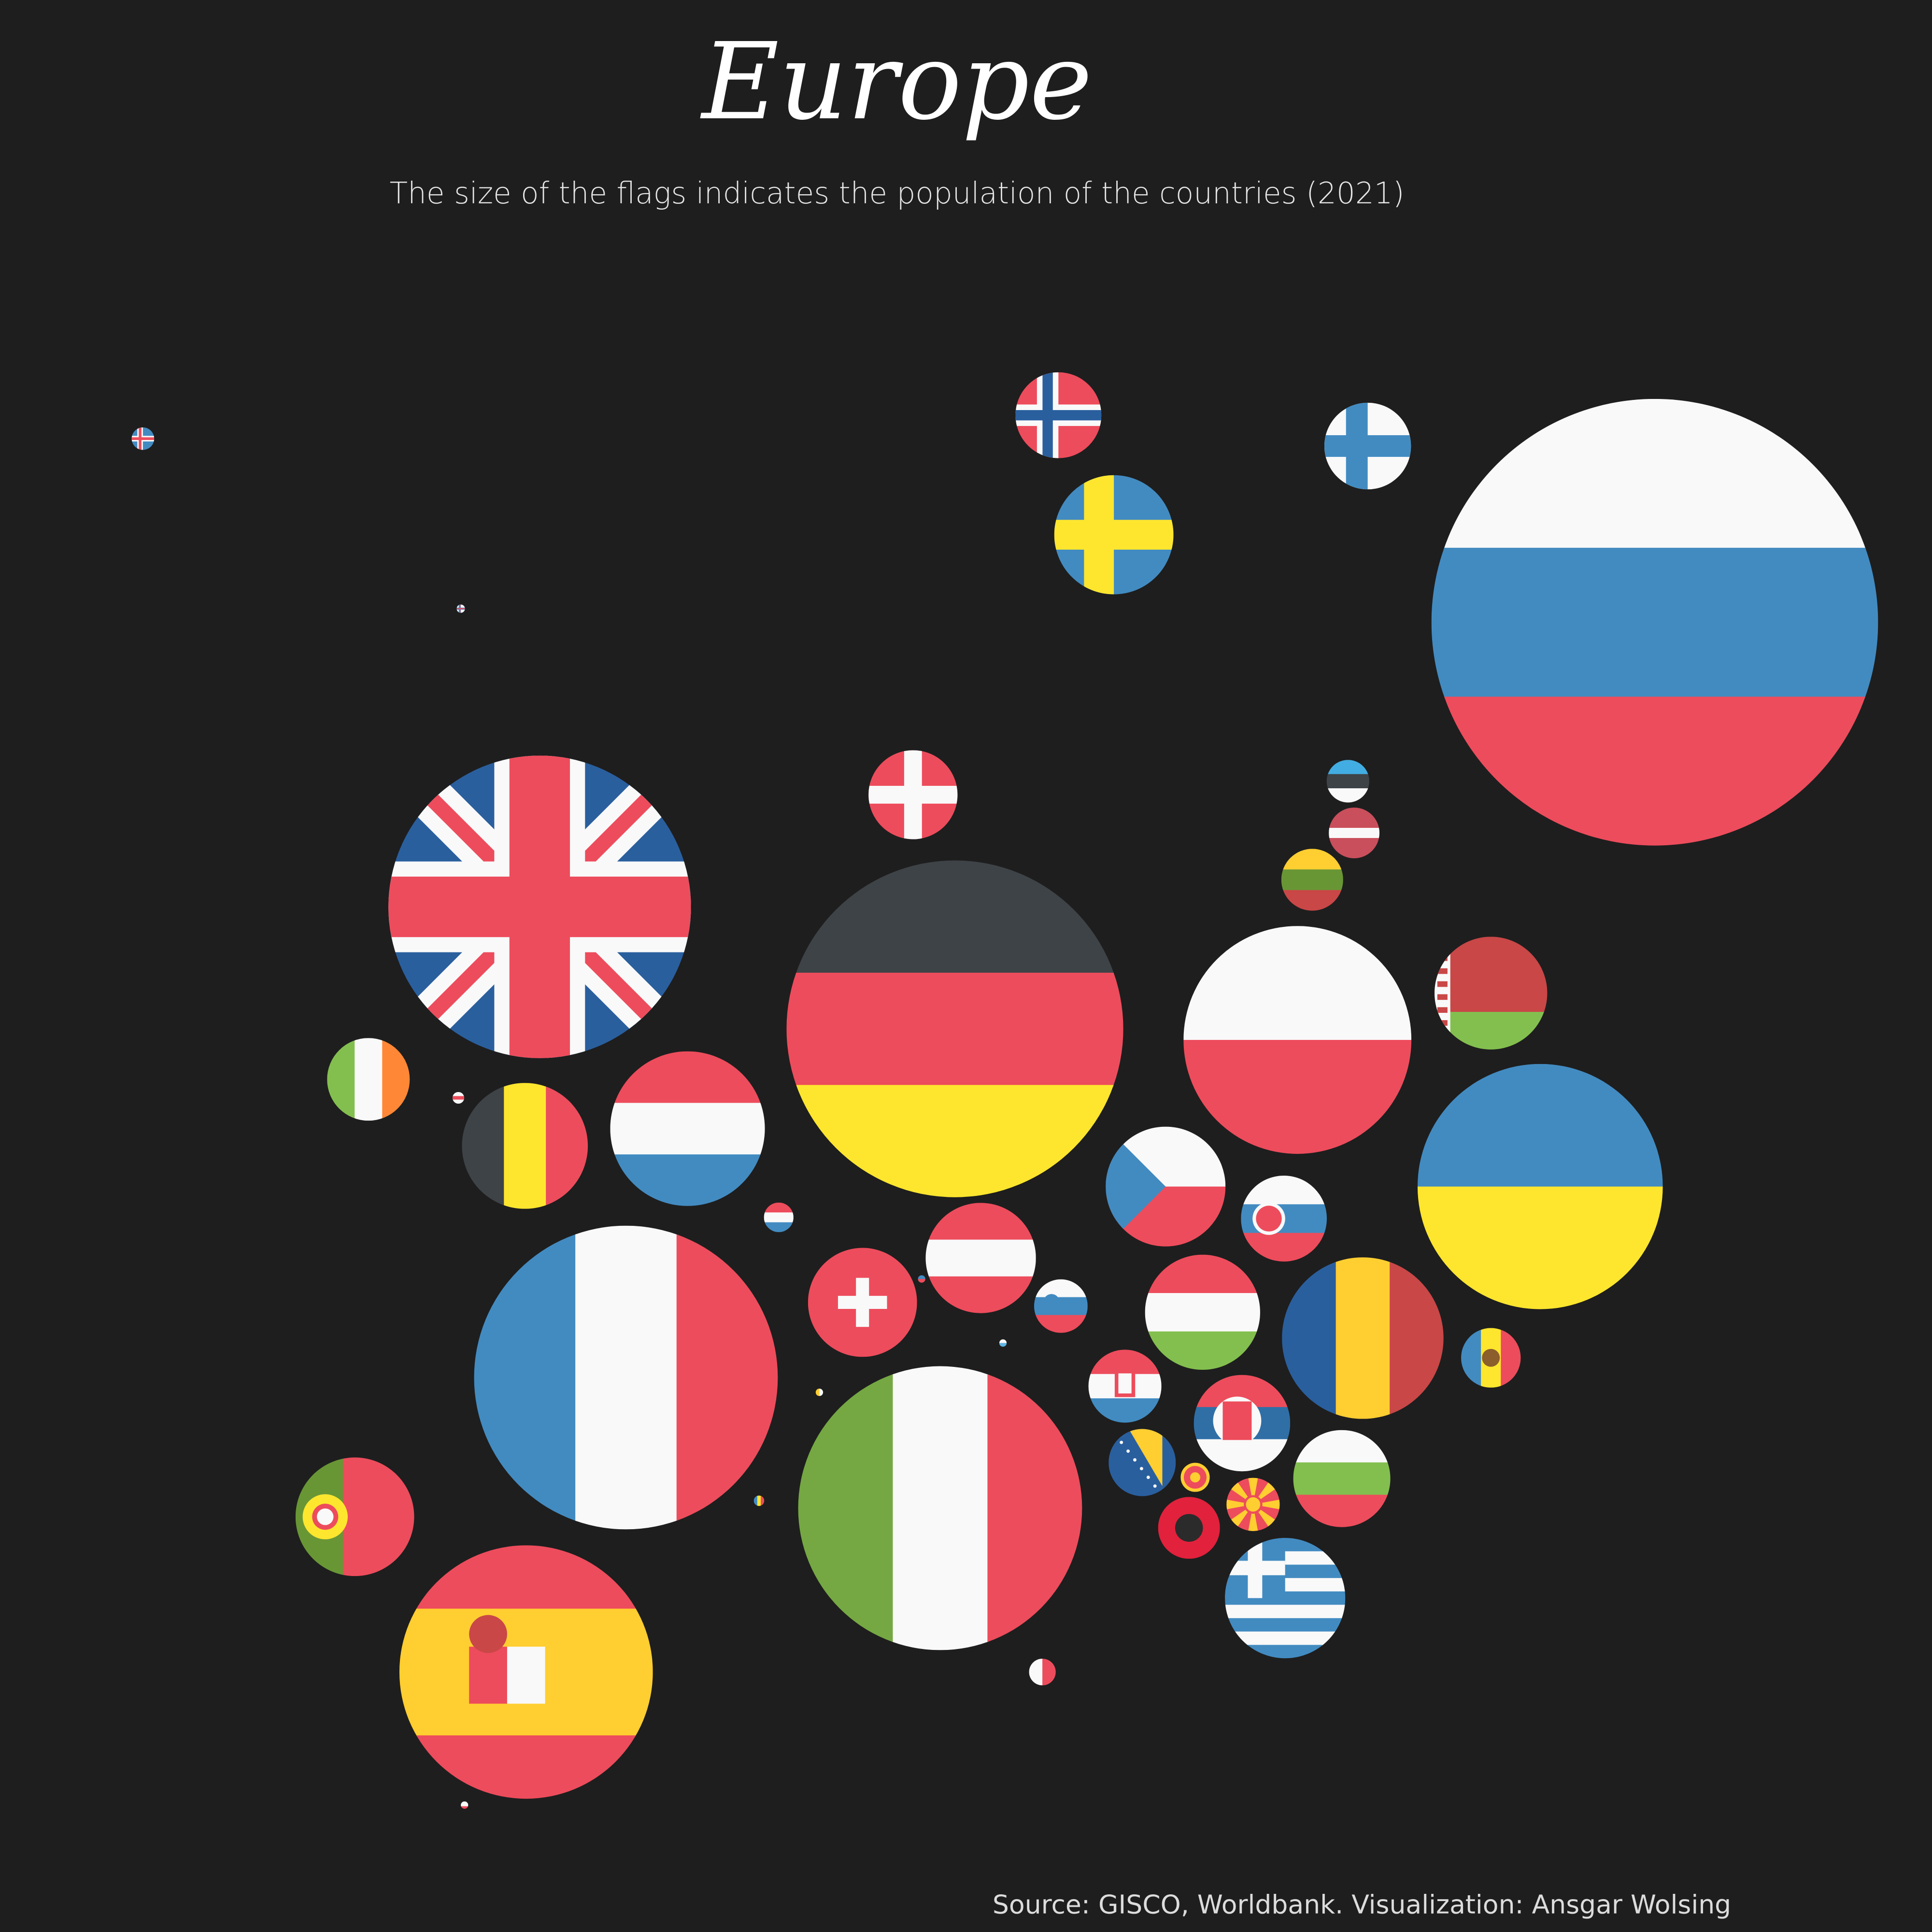 The height and width of the screenshot is (1932, 1932). I want to click on flag-bubble-gi, so click(465, 1805).